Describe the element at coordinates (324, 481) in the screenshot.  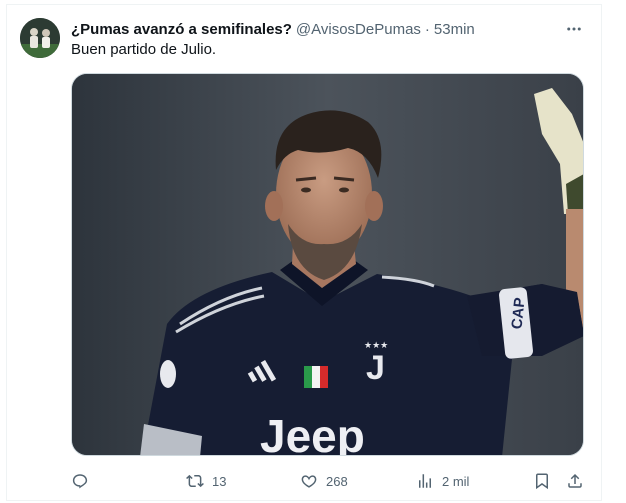
I see `like-button: 268` at that location.